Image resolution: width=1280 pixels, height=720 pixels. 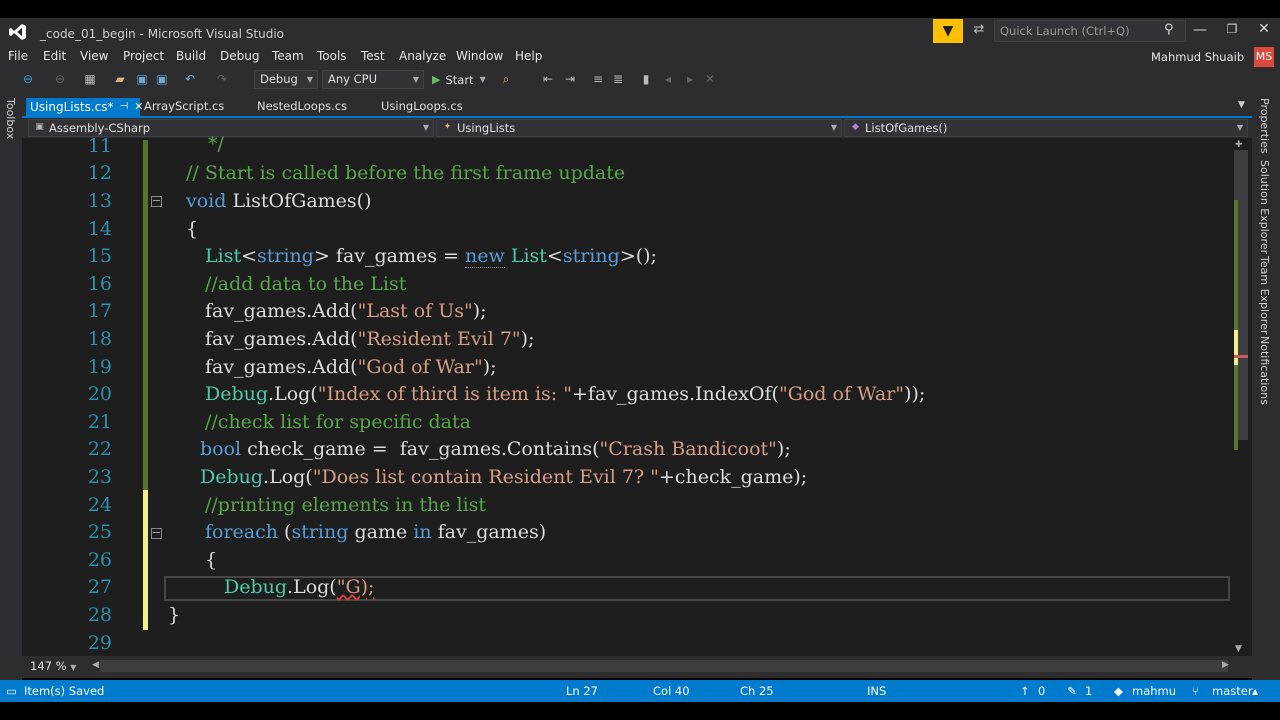 I want to click on tab-arrayscript: ArrayScript.cs, so click(x=184, y=106).